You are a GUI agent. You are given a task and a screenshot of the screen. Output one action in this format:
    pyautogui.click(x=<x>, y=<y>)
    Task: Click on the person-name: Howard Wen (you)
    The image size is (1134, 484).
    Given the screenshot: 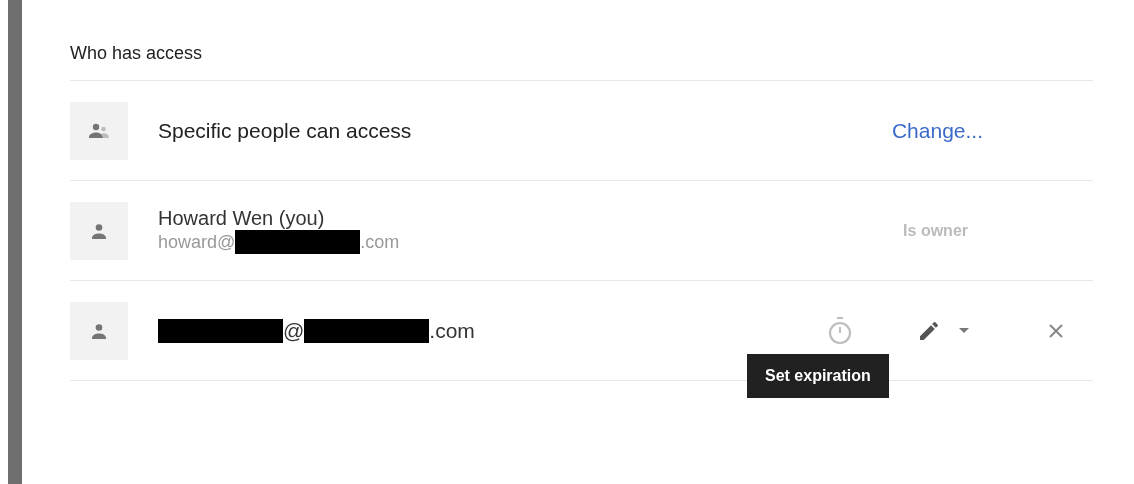 What is the action you would take?
    pyautogui.click(x=242, y=218)
    